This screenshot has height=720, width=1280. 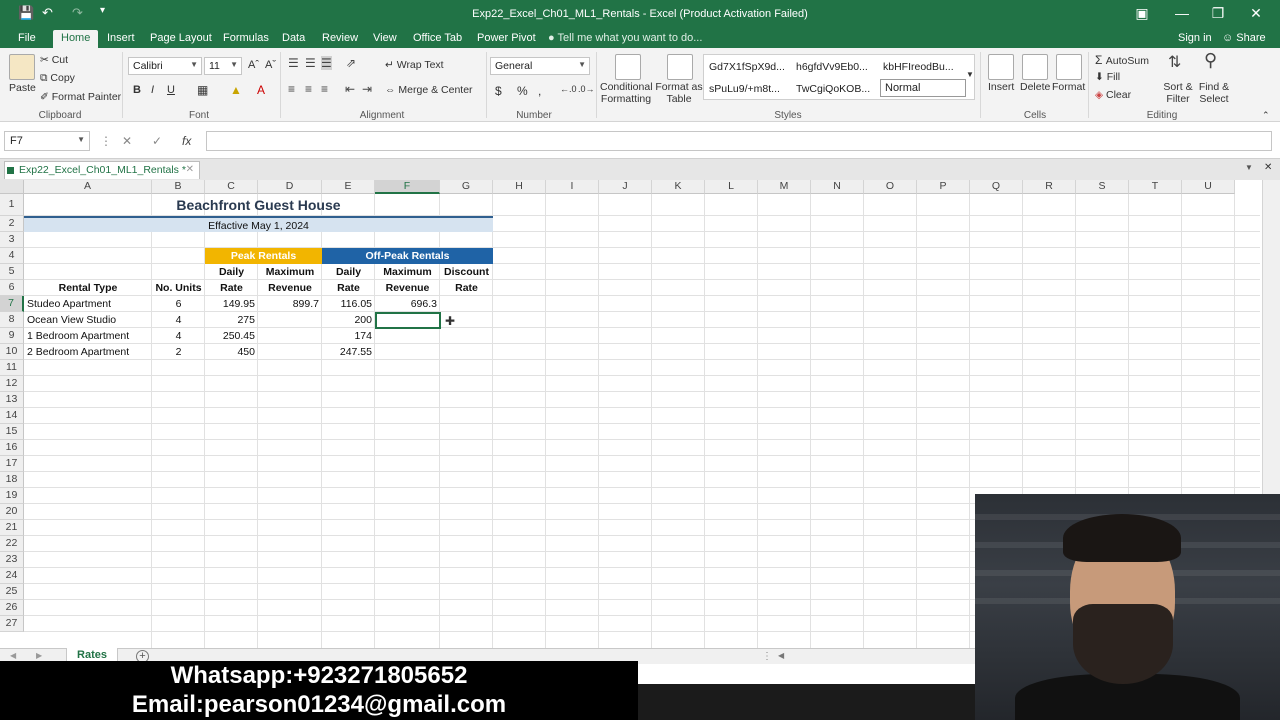 What do you see at coordinates (12, 528) in the screenshot?
I see `row-header-21: 21` at bounding box center [12, 528].